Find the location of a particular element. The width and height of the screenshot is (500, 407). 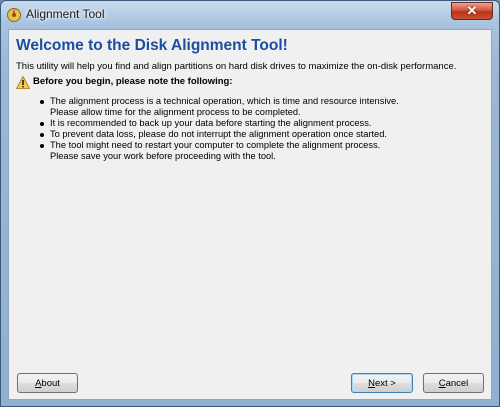

warning-icon is located at coordinates (23, 82).